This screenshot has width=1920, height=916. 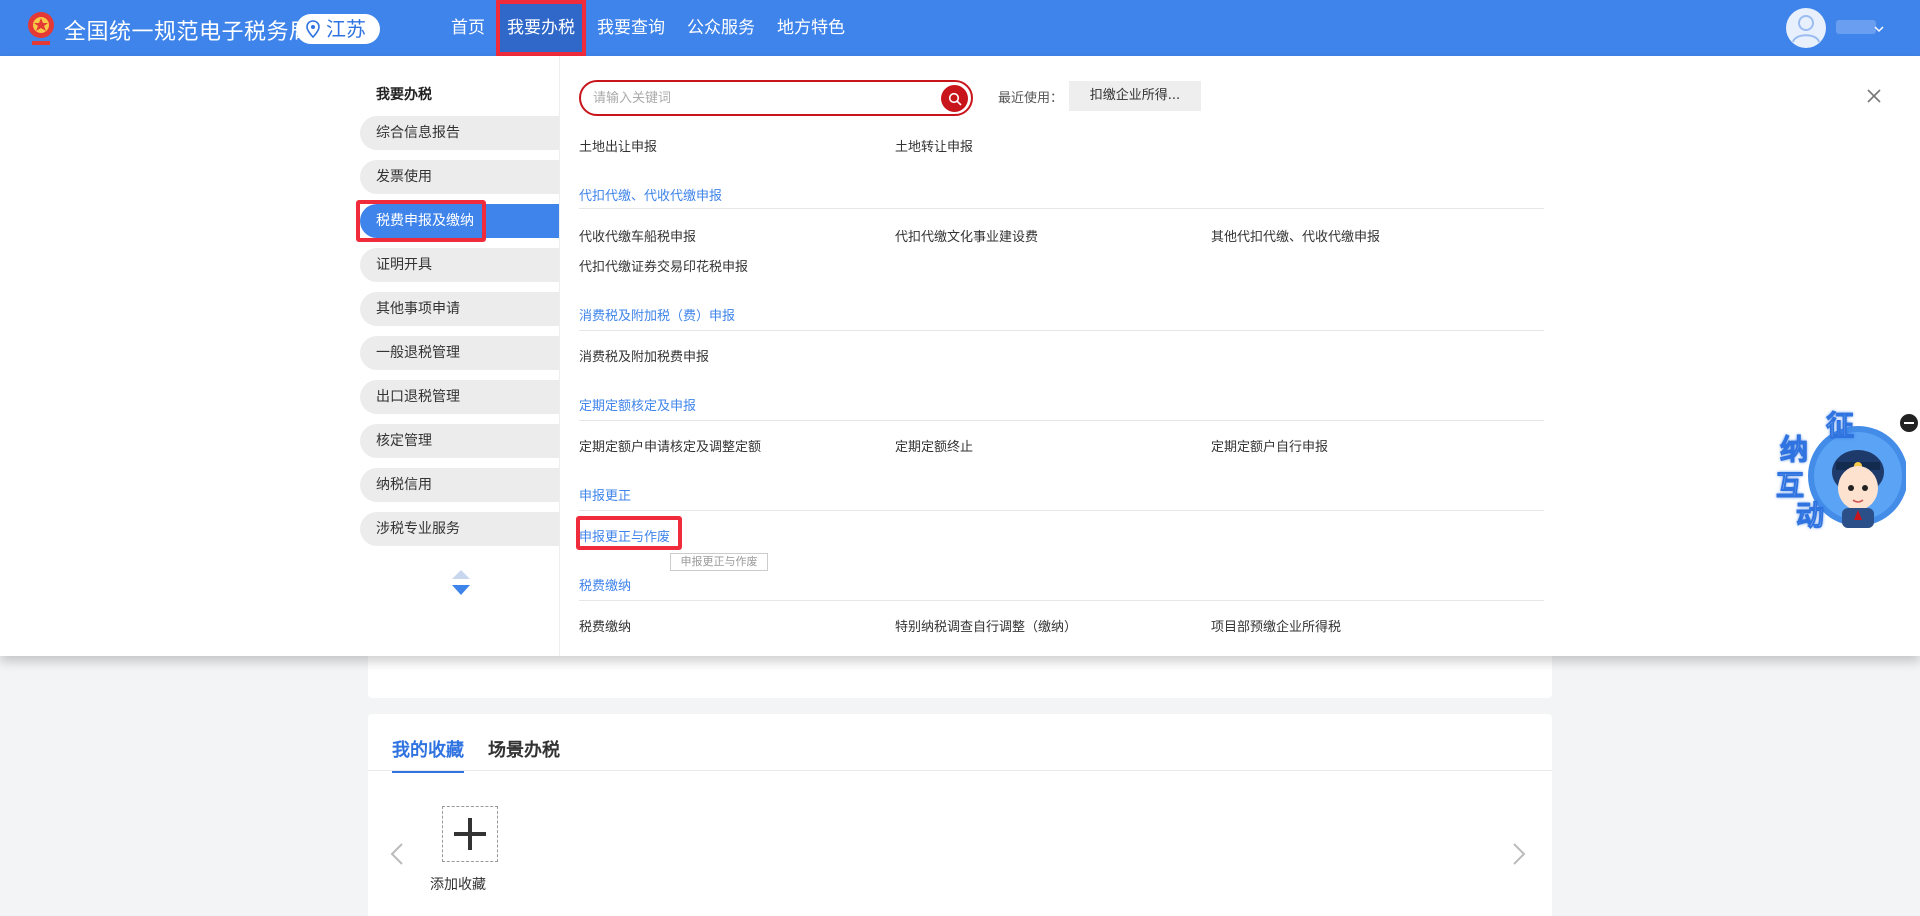 What do you see at coordinates (638, 406) in the screenshot?
I see `section-fixed-quota: 定期定额核定及申报` at bounding box center [638, 406].